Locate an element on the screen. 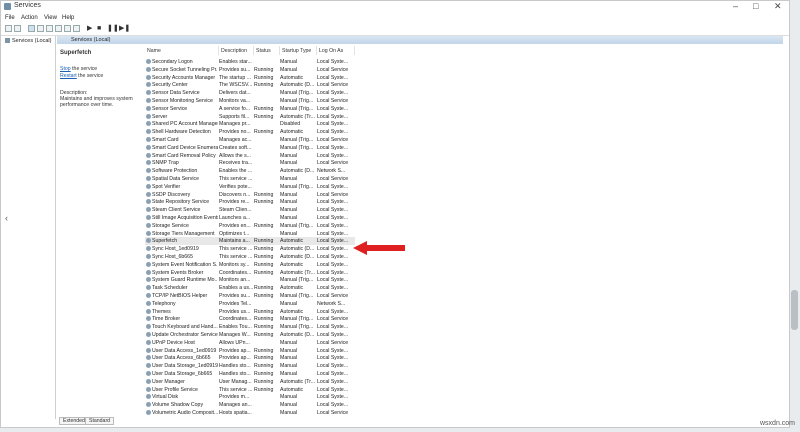  column-header-description: Description is located at coordinates (236, 50).